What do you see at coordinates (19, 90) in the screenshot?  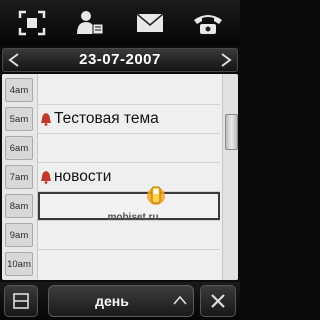 I see `hour-slot-4am: 4am` at bounding box center [19, 90].